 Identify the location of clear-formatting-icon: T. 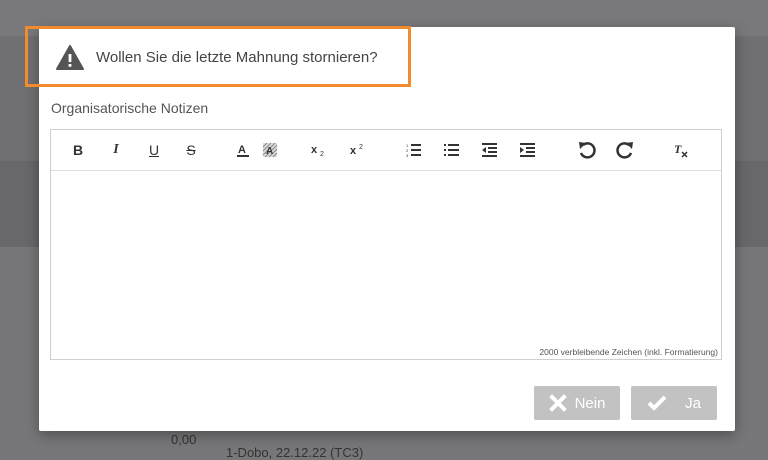
(681, 150).